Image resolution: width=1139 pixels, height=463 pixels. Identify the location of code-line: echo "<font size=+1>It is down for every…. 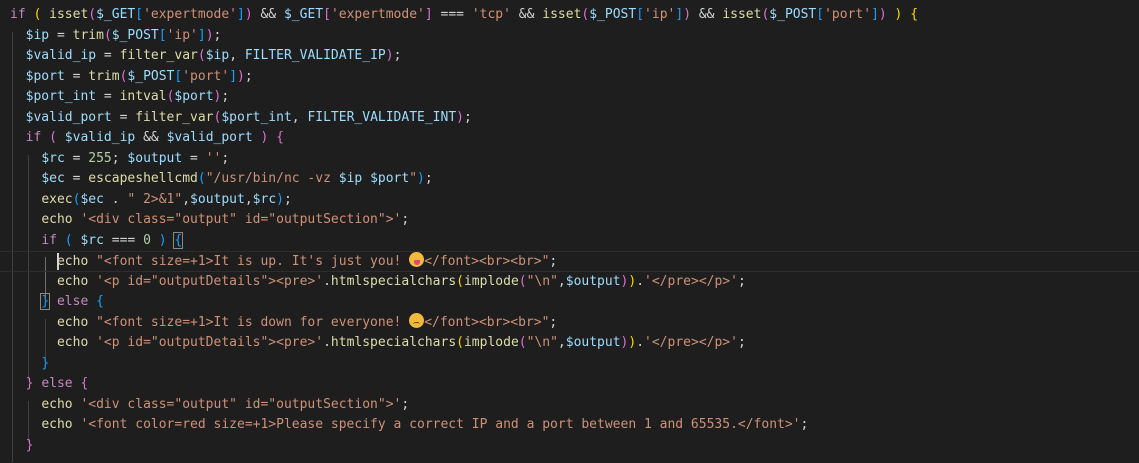
(569, 323).